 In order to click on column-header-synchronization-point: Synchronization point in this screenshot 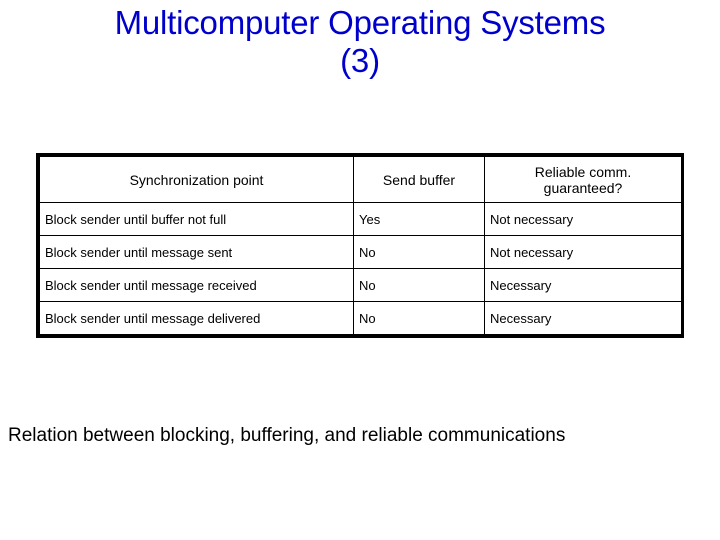, I will do `click(196, 179)`.